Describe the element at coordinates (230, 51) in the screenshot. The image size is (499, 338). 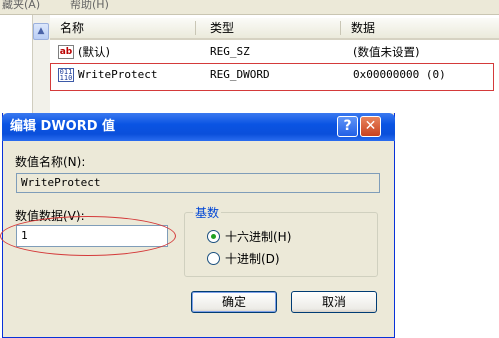
I see `row-type: REG_SZ` at that location.